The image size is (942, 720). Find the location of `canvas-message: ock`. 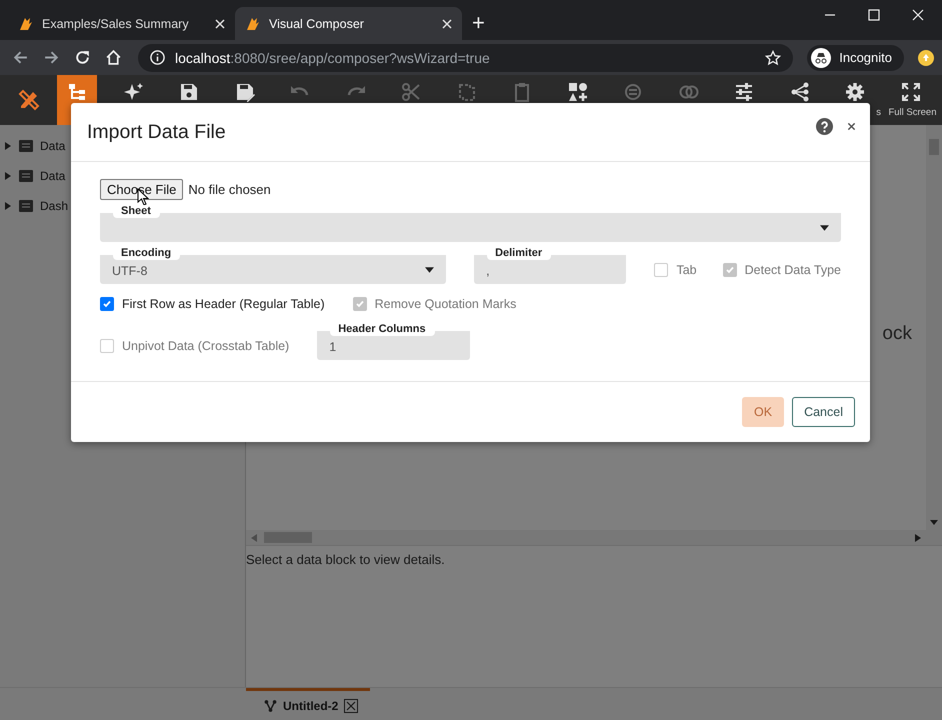

canvas-message: ock is located at coordinates (897, 334).